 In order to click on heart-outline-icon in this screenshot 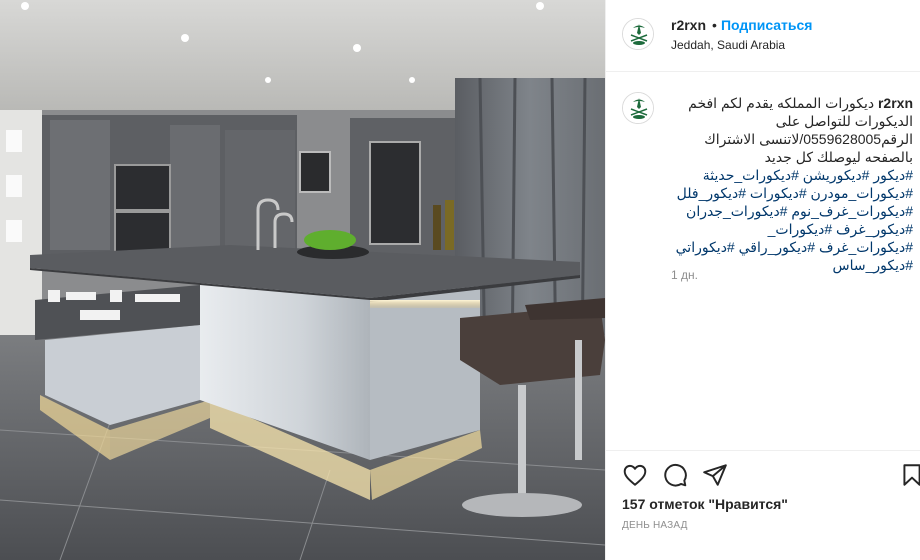, I will do `click(635, 475)`.